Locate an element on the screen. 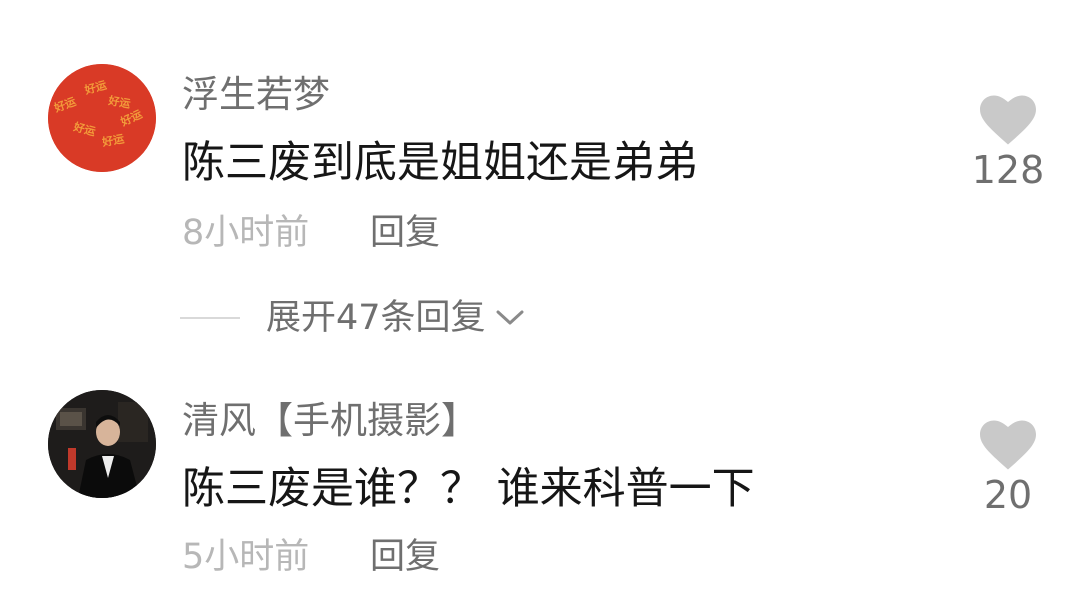  avatar is located at coordinates (102, 444).